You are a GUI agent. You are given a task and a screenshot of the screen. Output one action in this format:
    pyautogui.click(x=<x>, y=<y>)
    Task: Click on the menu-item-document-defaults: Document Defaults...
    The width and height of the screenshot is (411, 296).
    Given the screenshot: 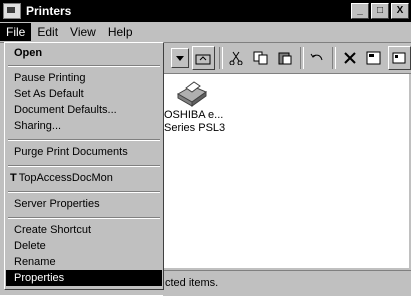 What is the action you would take?
    pyautogui.click(x=84, y=110)
    